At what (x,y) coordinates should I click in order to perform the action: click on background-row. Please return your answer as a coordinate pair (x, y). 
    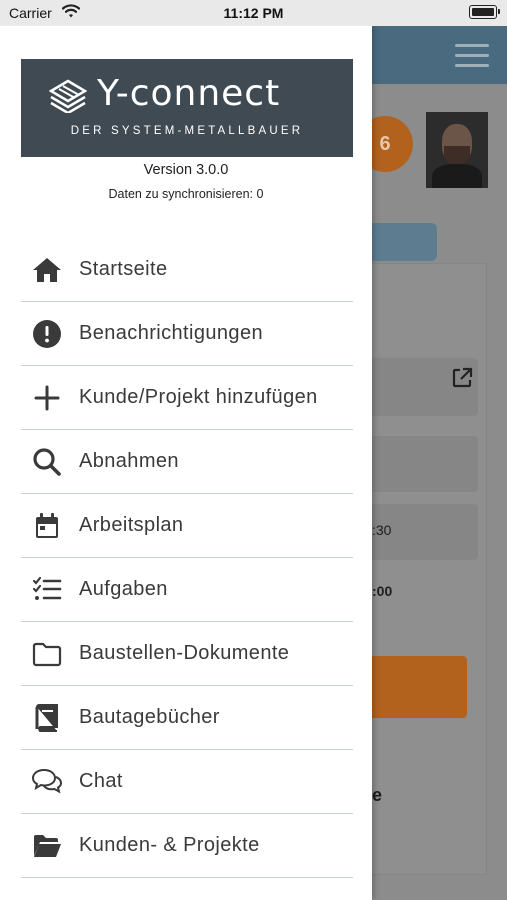
    Looking at the image, I should click on (419, 464).